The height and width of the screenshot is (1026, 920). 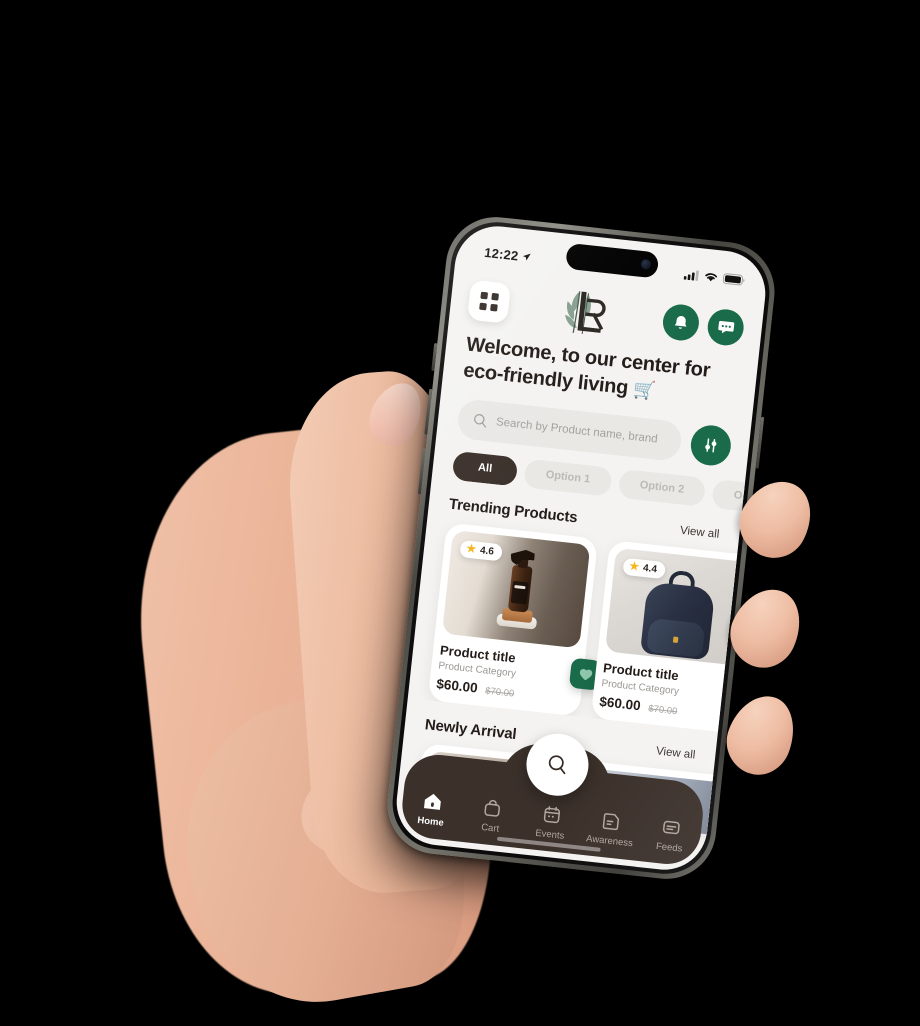 I want to click on mute-switch, so click(x=434, y=357).